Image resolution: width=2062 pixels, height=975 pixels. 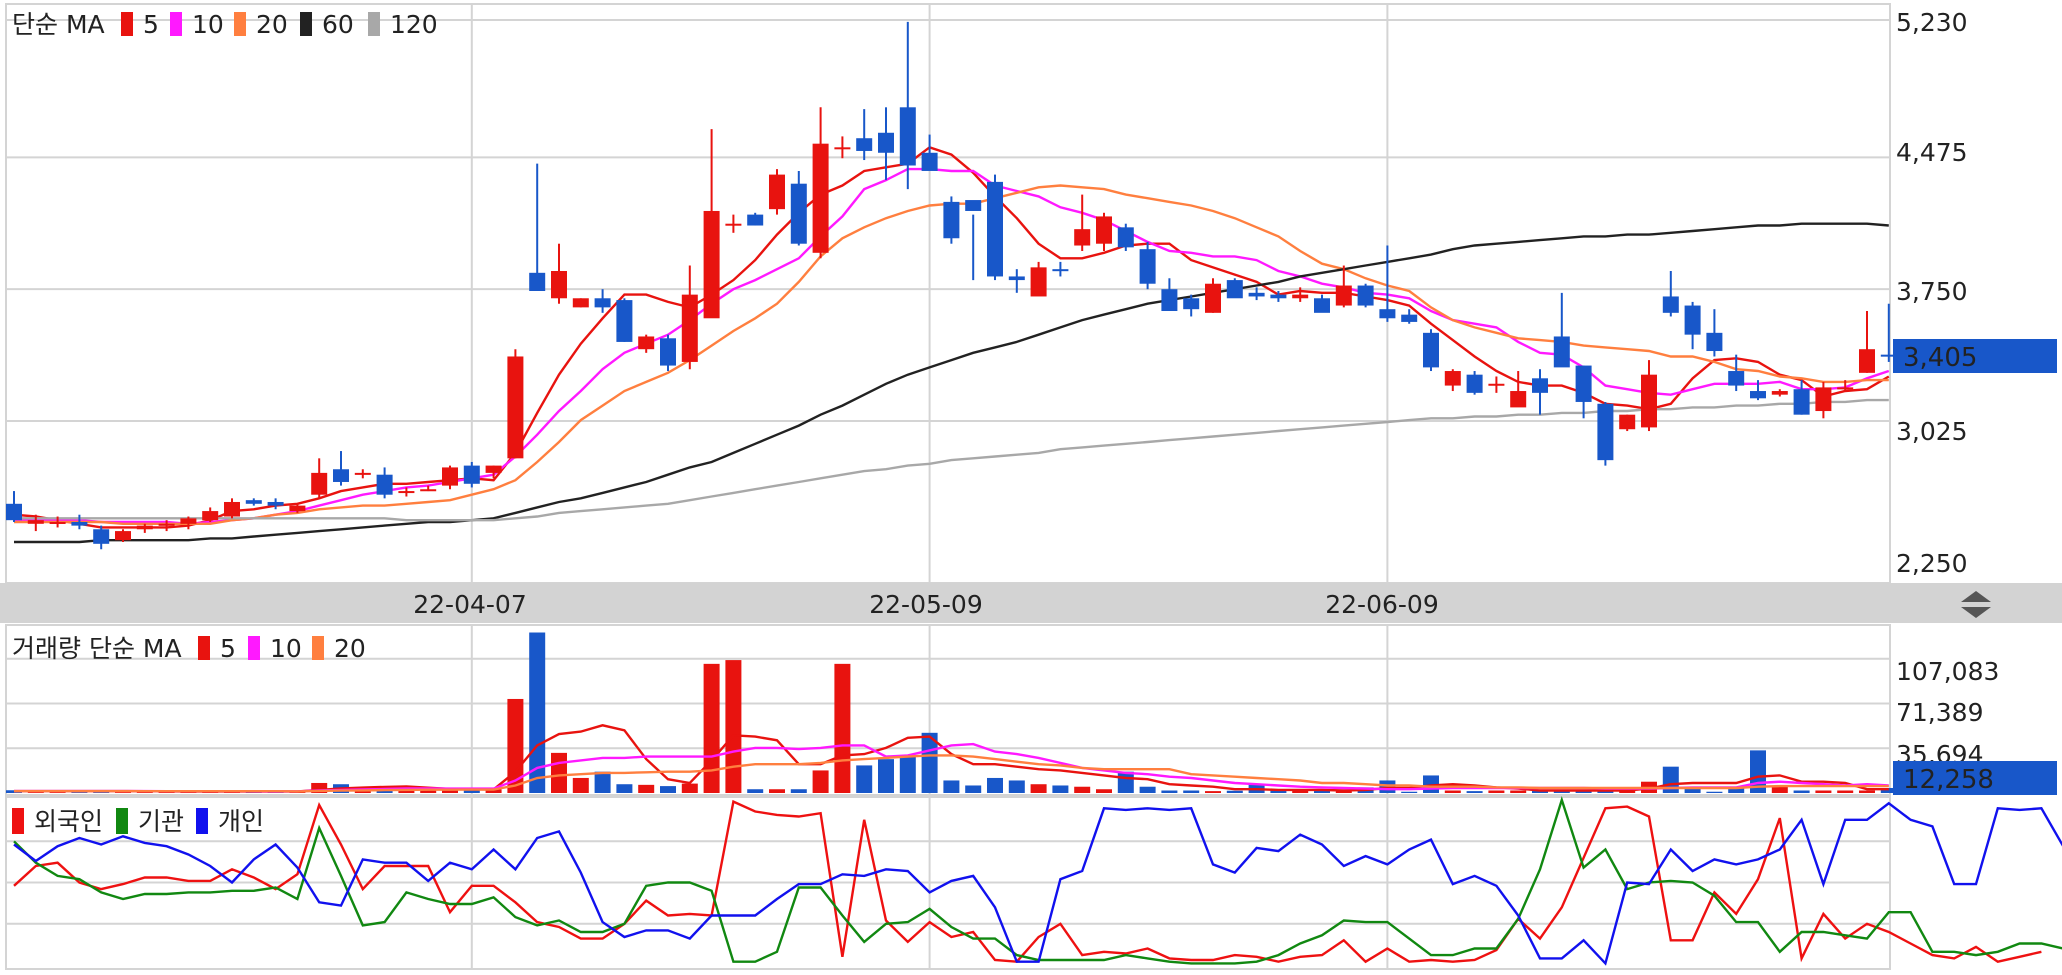 I want to click on legend-label-institution: 기관, so click(x=161, y=821).